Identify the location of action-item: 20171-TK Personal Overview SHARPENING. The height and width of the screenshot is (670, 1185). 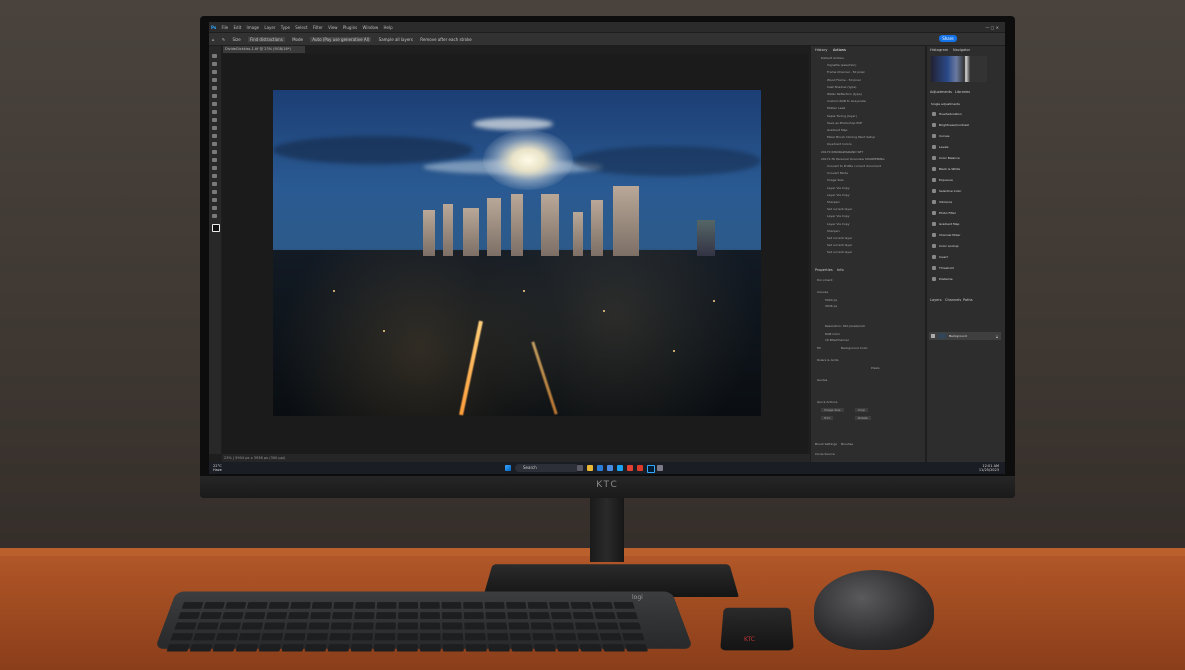
(853, 159).